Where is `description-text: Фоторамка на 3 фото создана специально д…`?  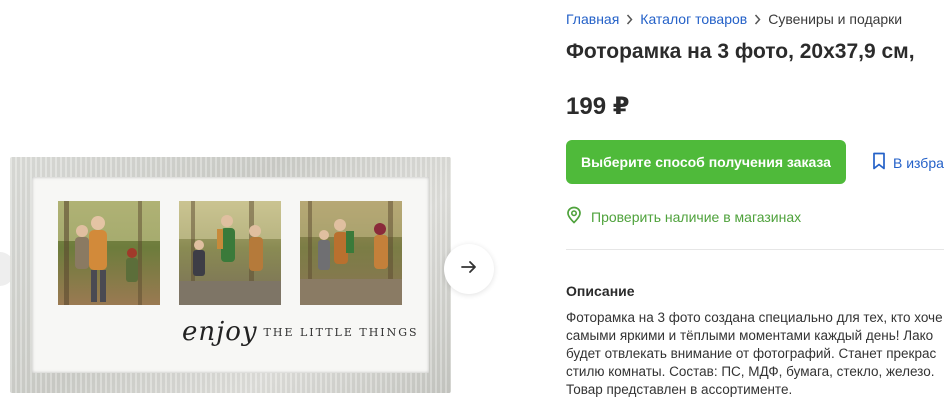
description-text: Фоторамка на 3 фото создана специально д… is located at coordinates (755, 354).